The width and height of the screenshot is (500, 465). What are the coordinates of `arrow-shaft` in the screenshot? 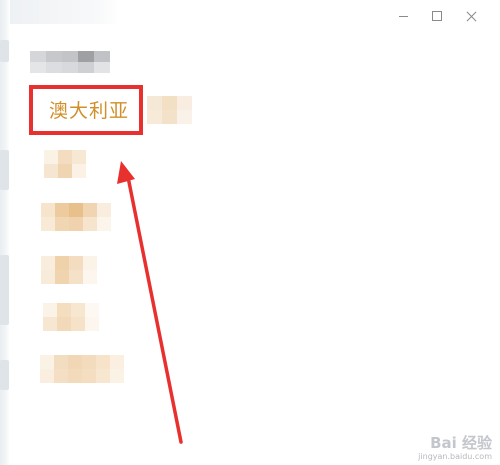 It's located at (154, 307).